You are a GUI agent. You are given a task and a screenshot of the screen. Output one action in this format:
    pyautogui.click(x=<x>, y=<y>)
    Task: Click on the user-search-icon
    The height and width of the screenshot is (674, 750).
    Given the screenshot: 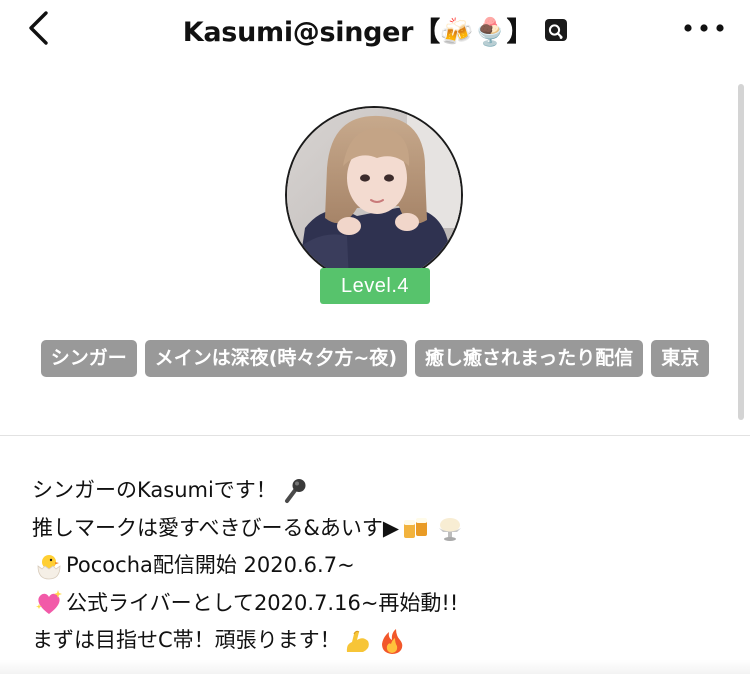 What is the action you would take?
    pyautogui.click(x=556, y=31)
    